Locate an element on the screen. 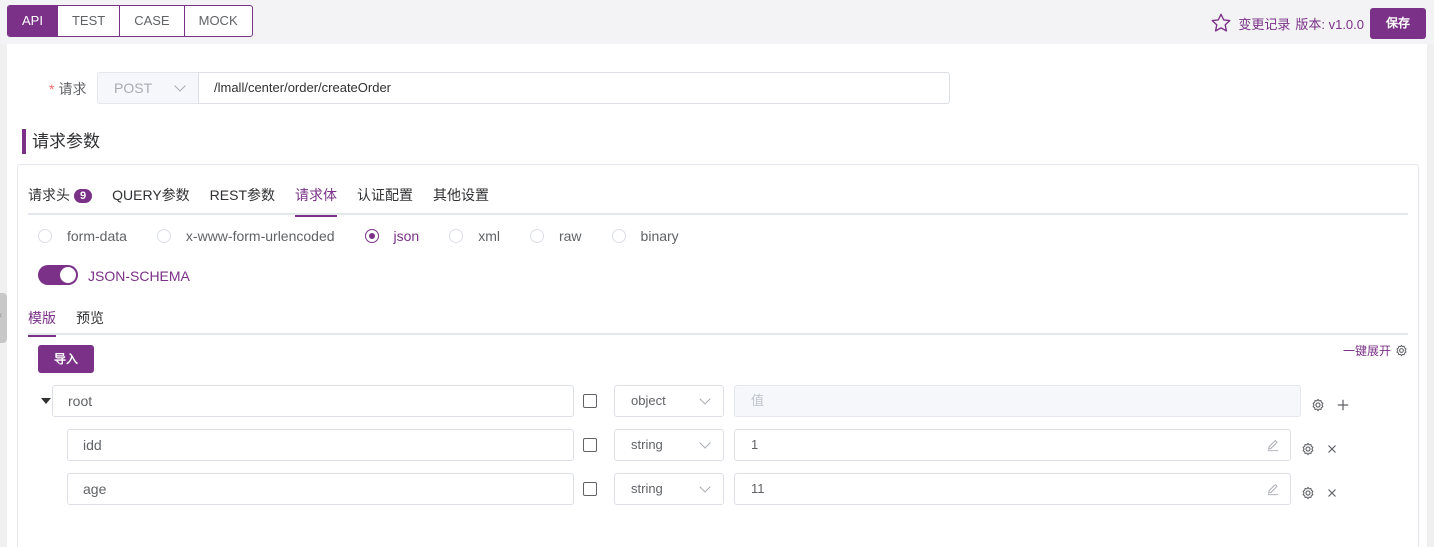 Image resolution: width=1434 pixels, height=547 pixels. radio-binary: binary is located at coordinates (645, 236).